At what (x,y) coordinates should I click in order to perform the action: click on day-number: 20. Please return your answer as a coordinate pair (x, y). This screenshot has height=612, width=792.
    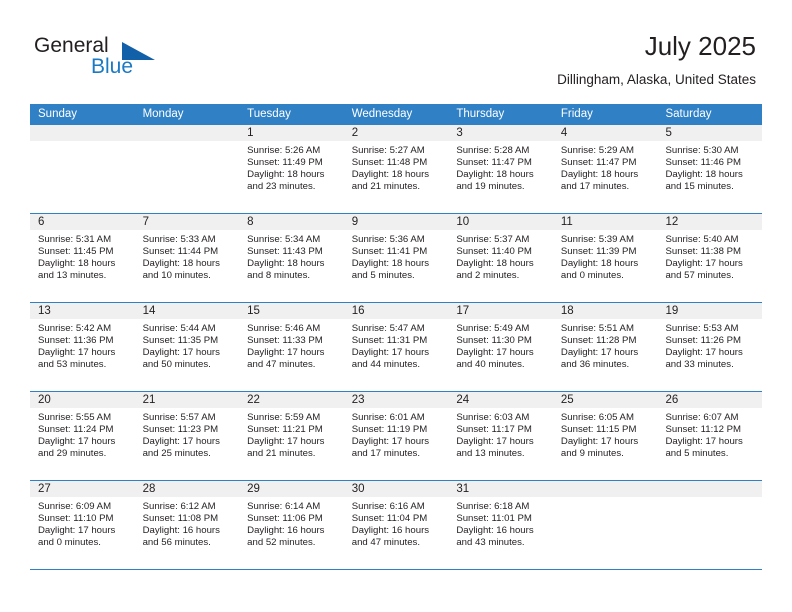
    Looking at the image, I should click on (44, 400).